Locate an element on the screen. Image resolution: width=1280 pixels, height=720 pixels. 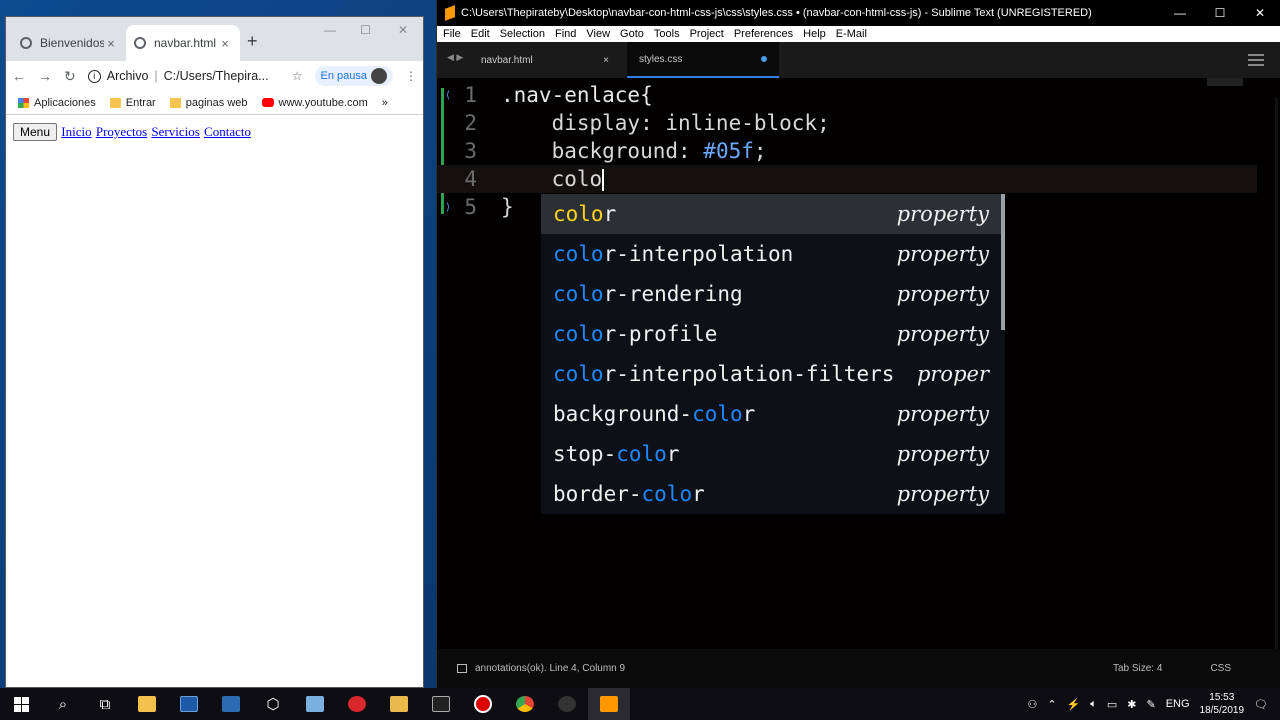
star-icon: ☆ is located at coordinates (297, 76).